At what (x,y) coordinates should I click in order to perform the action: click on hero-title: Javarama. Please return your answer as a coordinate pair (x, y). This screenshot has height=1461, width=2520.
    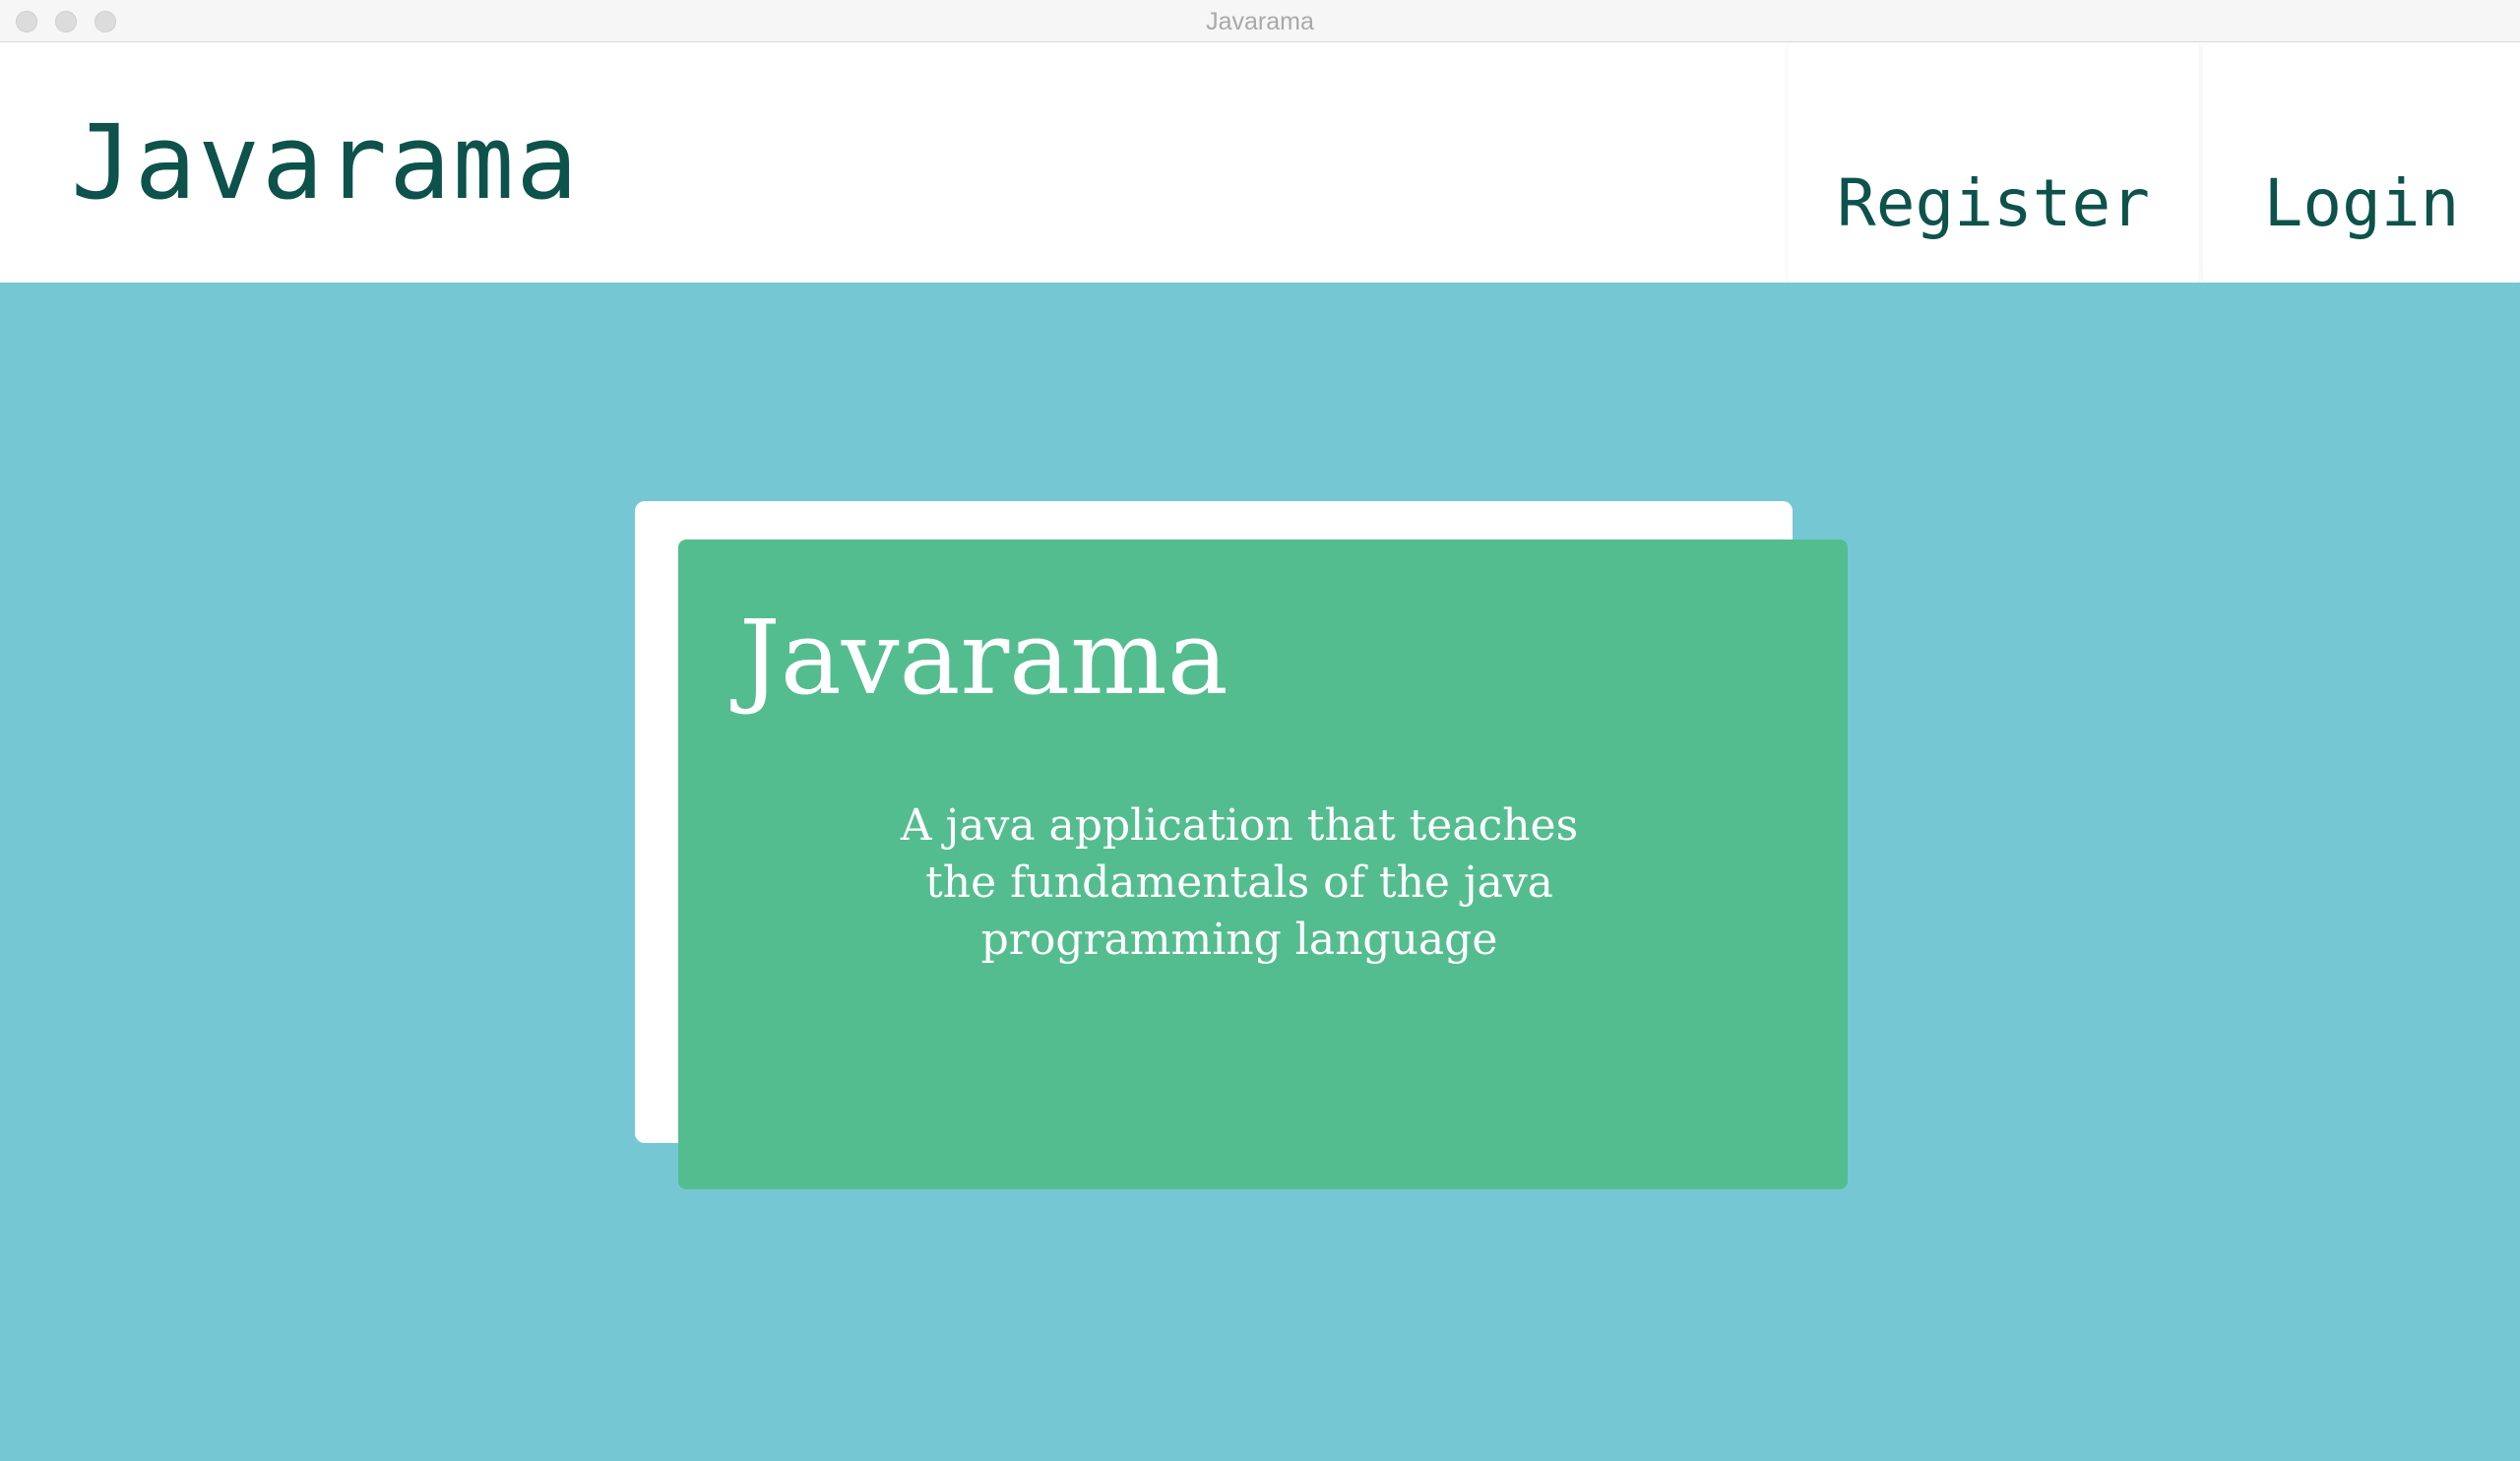
    Looking at the image, I should click on (983, 658).